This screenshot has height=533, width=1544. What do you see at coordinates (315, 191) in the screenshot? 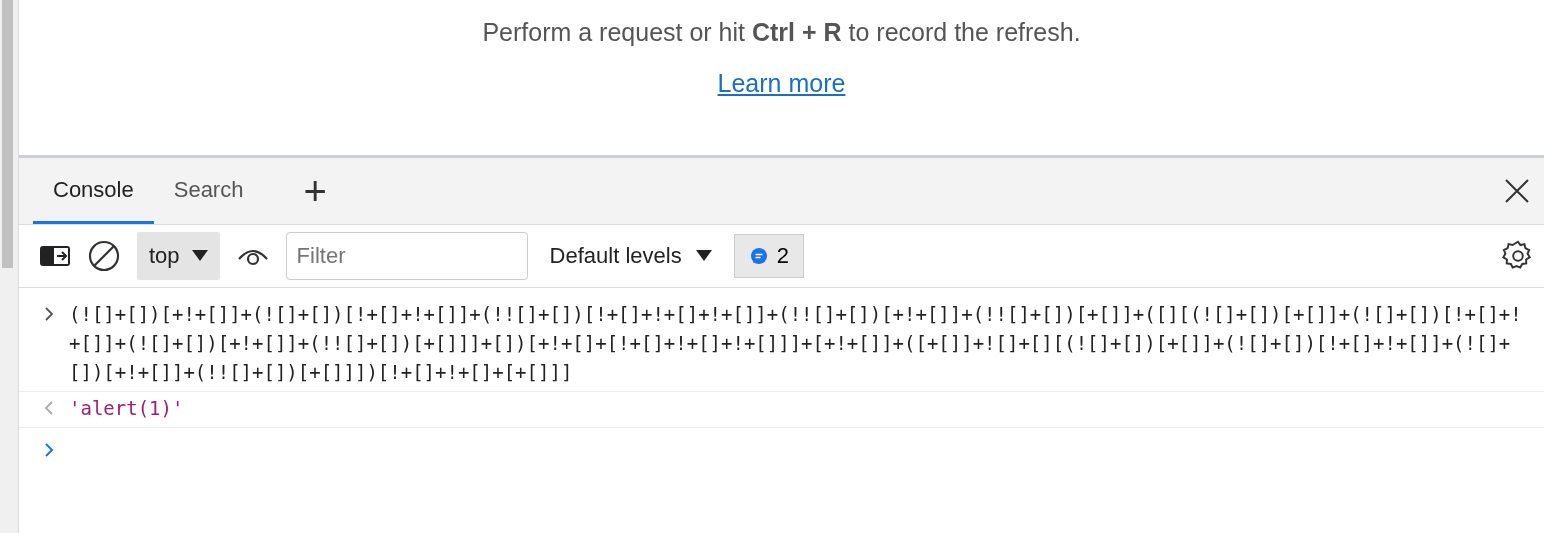
I see `add-tab-button: +` at bounding box center [315, 191].